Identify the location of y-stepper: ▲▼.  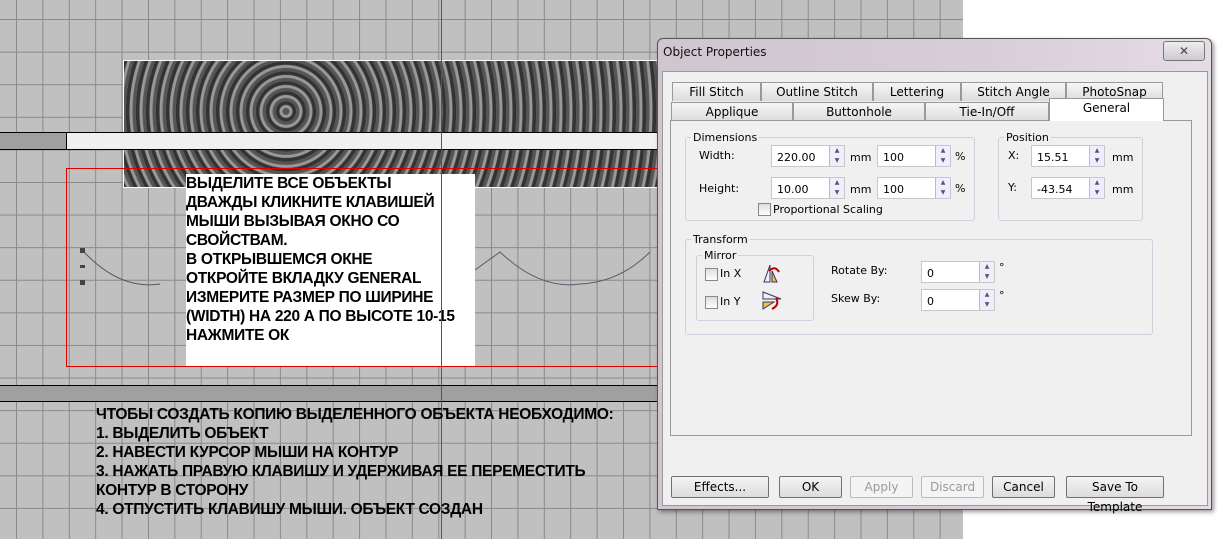
(1068, 188).